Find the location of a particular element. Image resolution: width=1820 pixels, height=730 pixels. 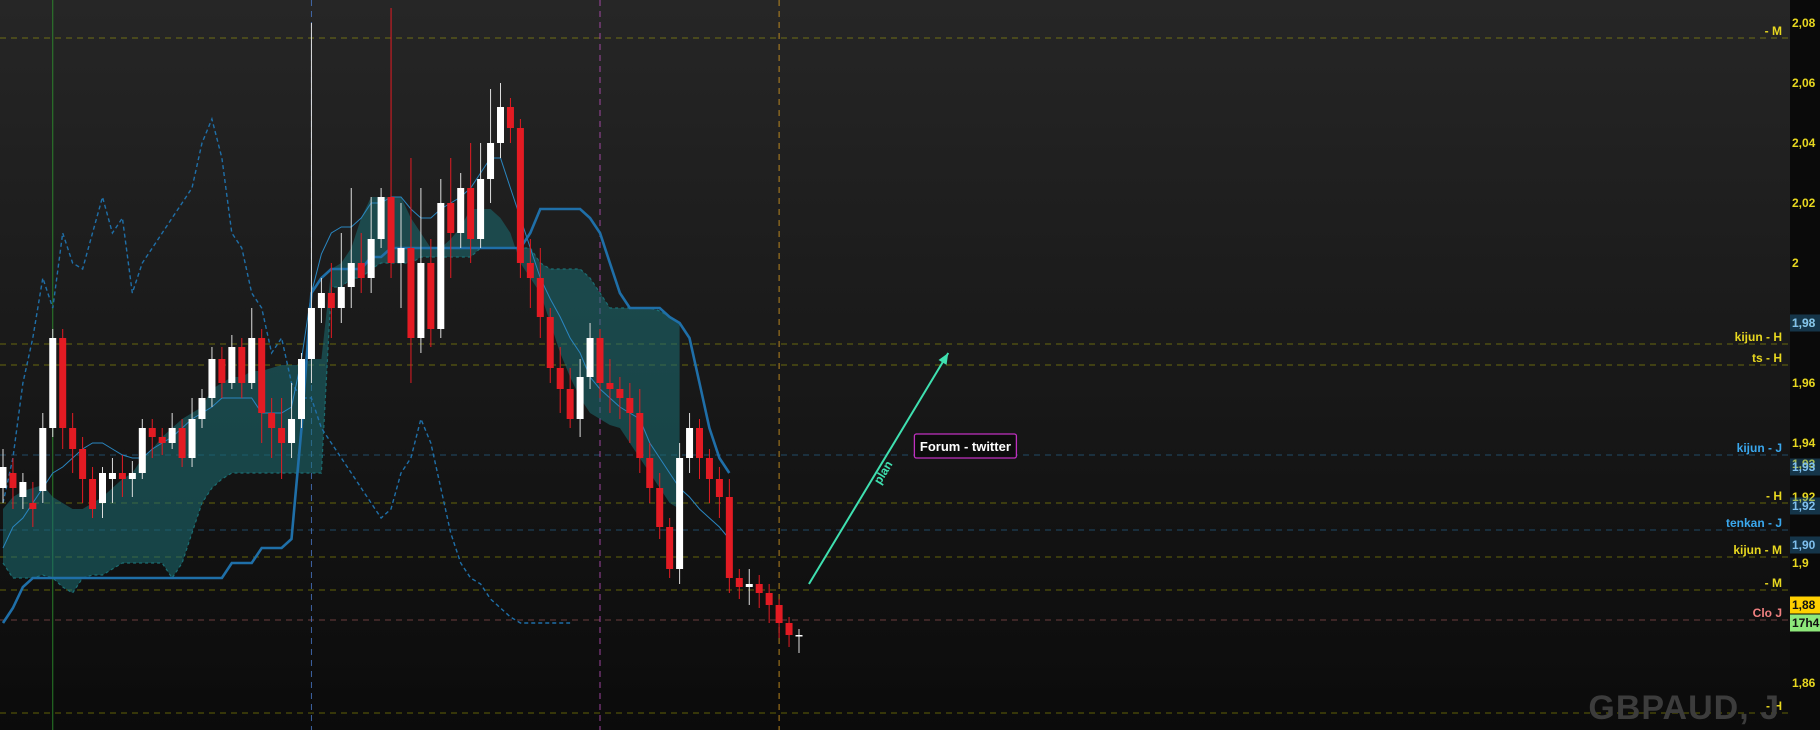

price-tag-label-1: 1,93 is located at coordinates (1804, 467).